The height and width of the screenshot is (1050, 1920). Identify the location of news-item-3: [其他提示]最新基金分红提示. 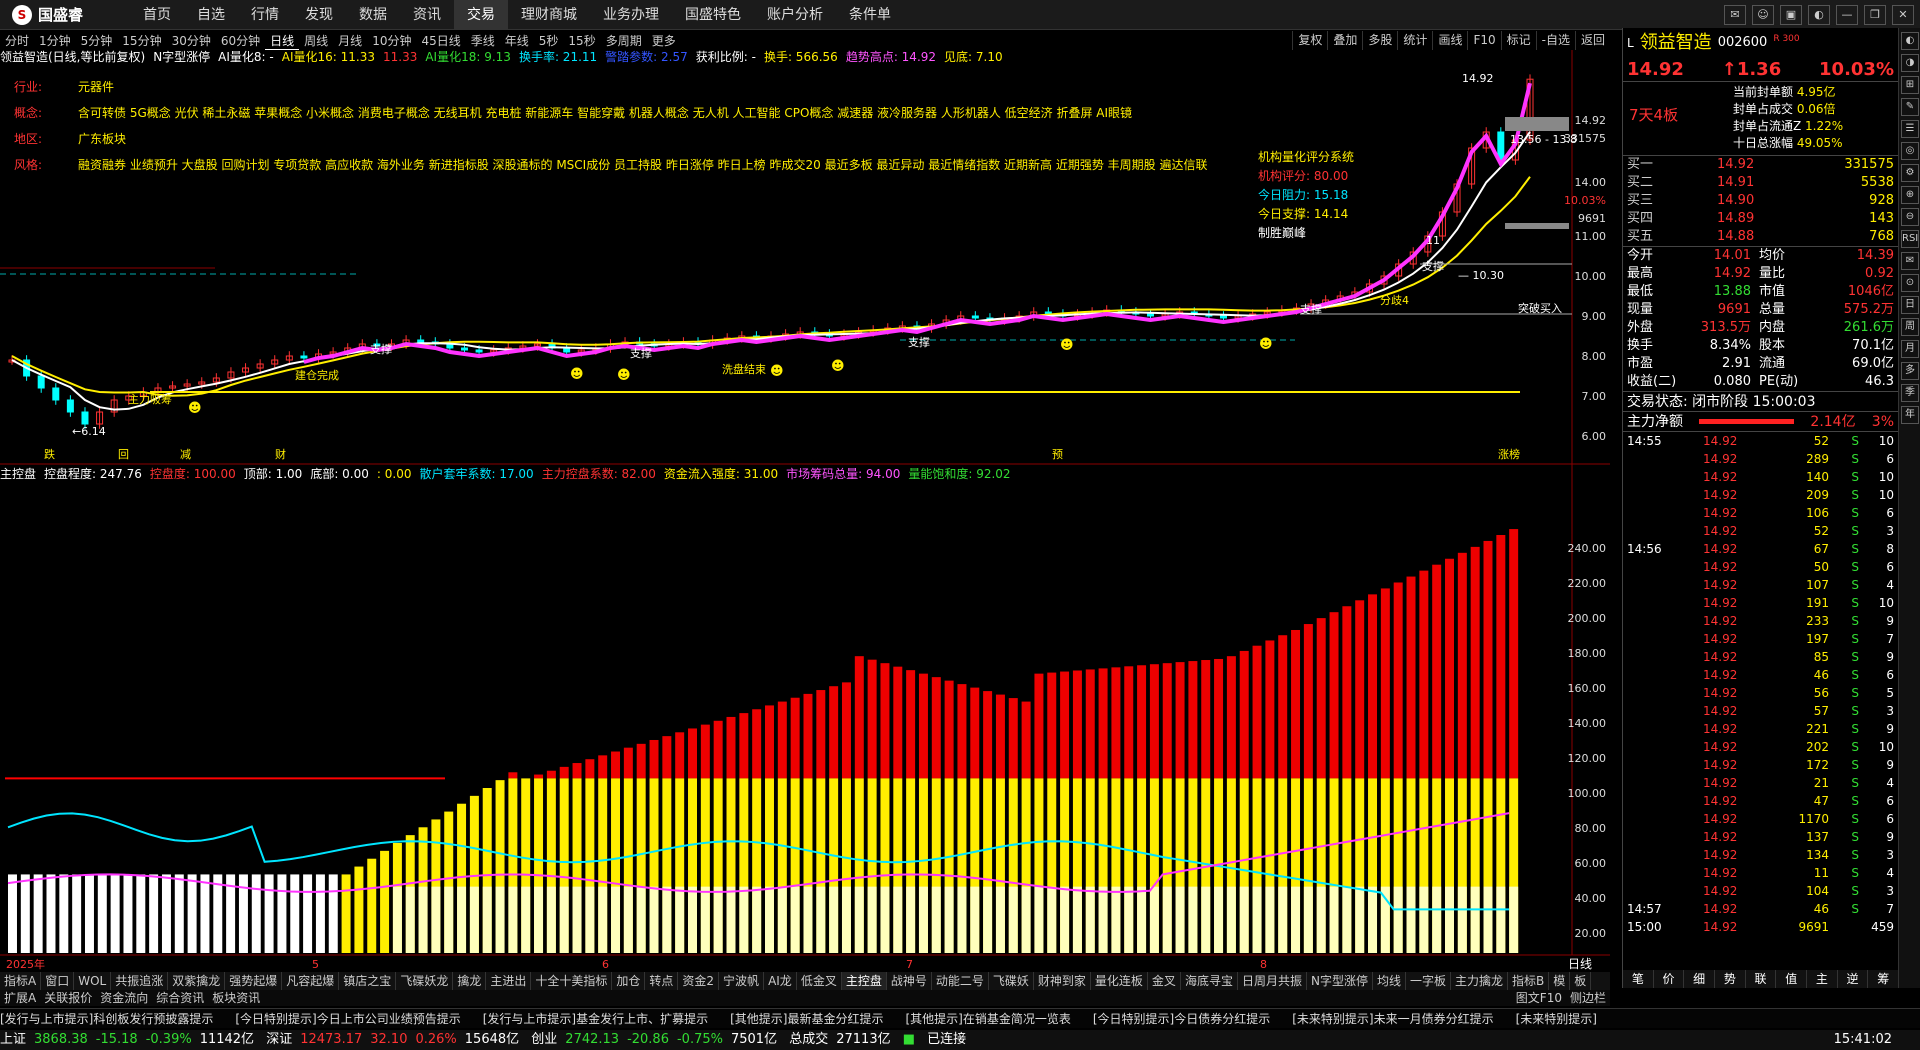
(806, 1019).